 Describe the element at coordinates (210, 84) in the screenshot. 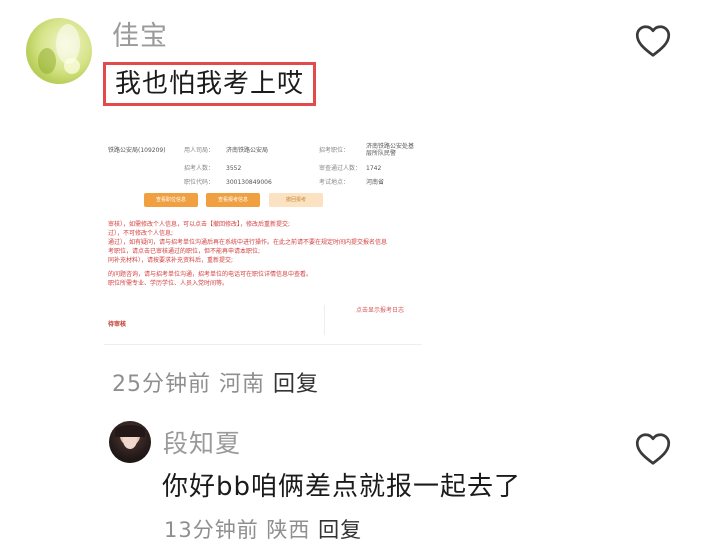

I see `comment-text: 我也怕我考上哎` at that location.